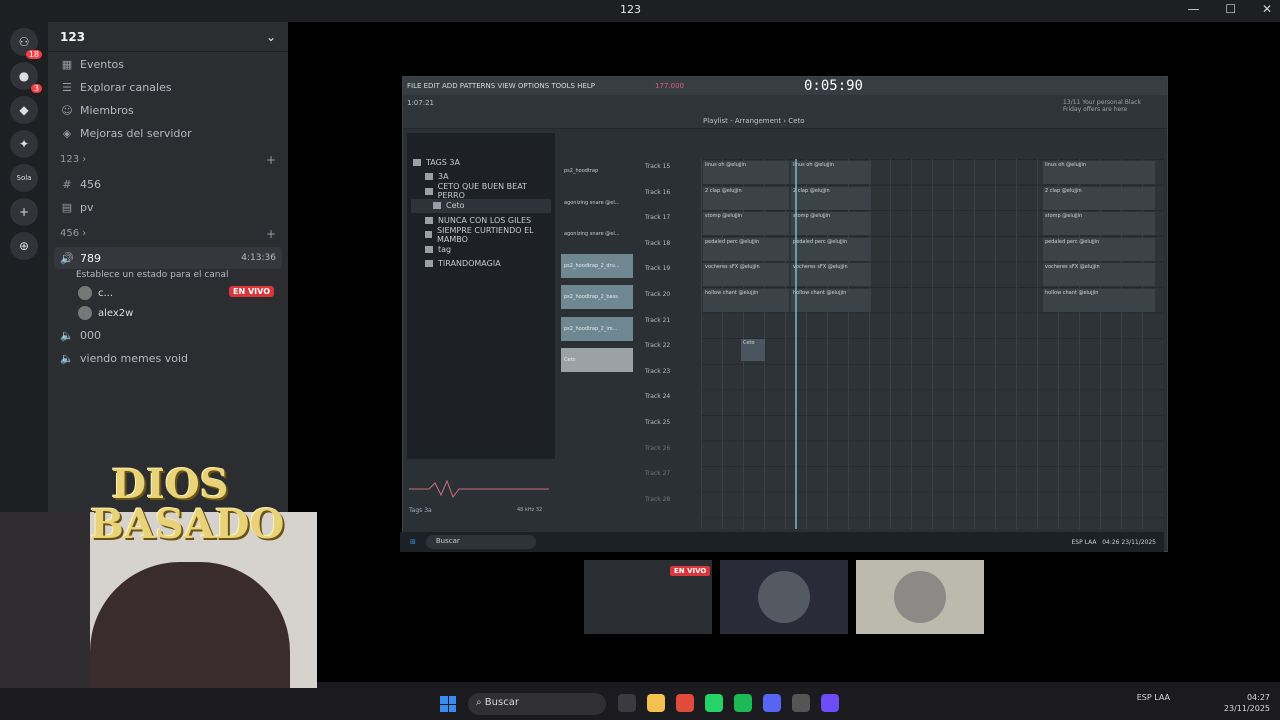 Image resolution: width=1280 pixels, height=720 pixels. I want to click on track-label: Track 24, so click(671, 402).